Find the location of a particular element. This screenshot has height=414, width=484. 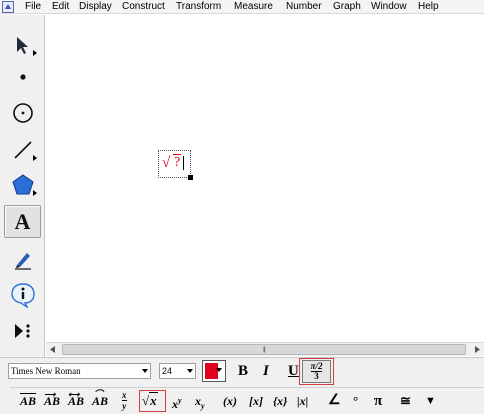

bold-button: B is located at coordinates (243, 371).